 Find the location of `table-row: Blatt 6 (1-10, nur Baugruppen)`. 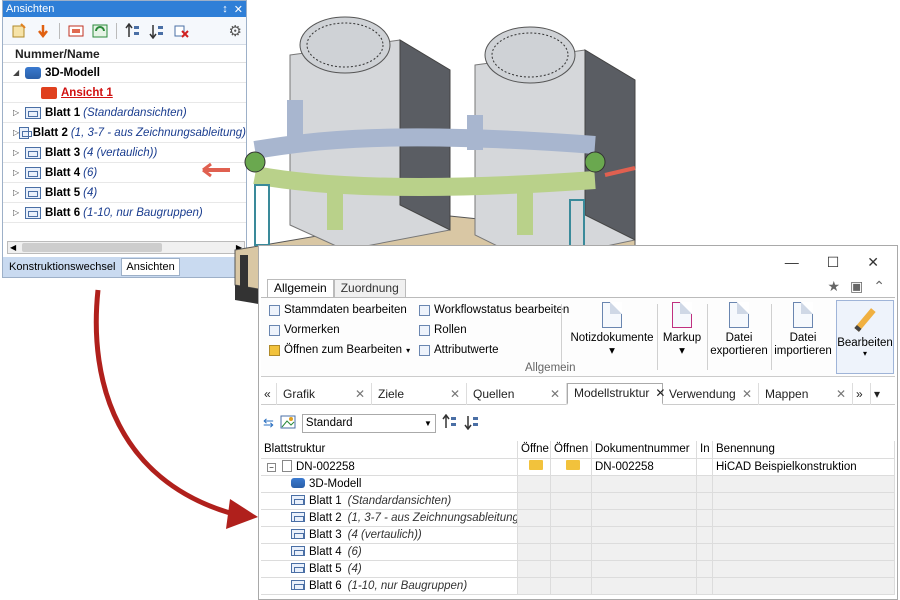

table-row: Blatt 6 (1-10, nur Baugruppen) is located at coordinates (578, 586).